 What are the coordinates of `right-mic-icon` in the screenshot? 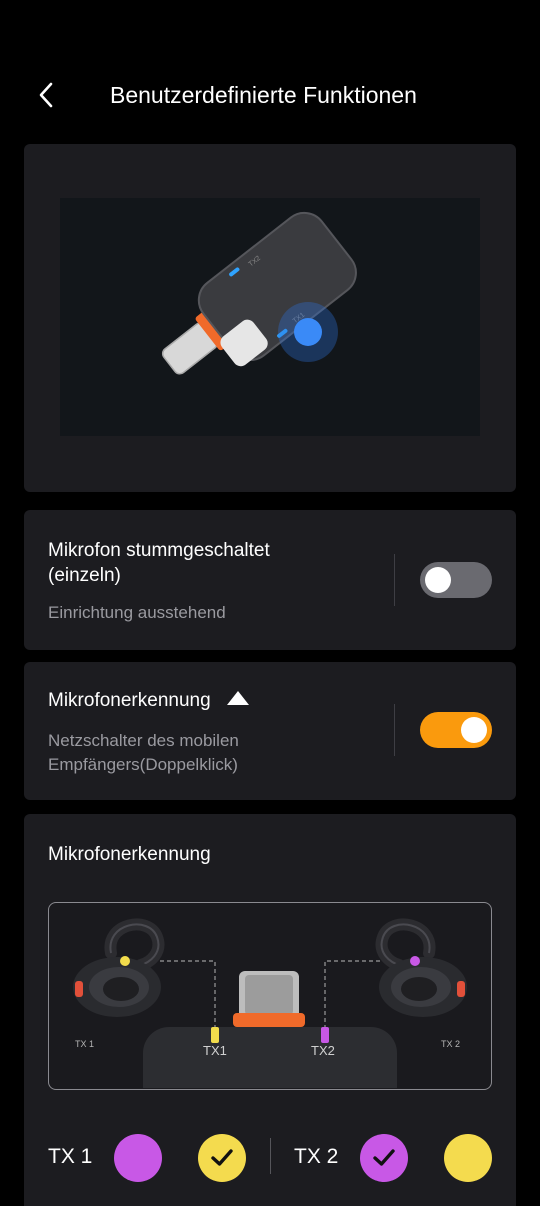 It's located at (421, 967).